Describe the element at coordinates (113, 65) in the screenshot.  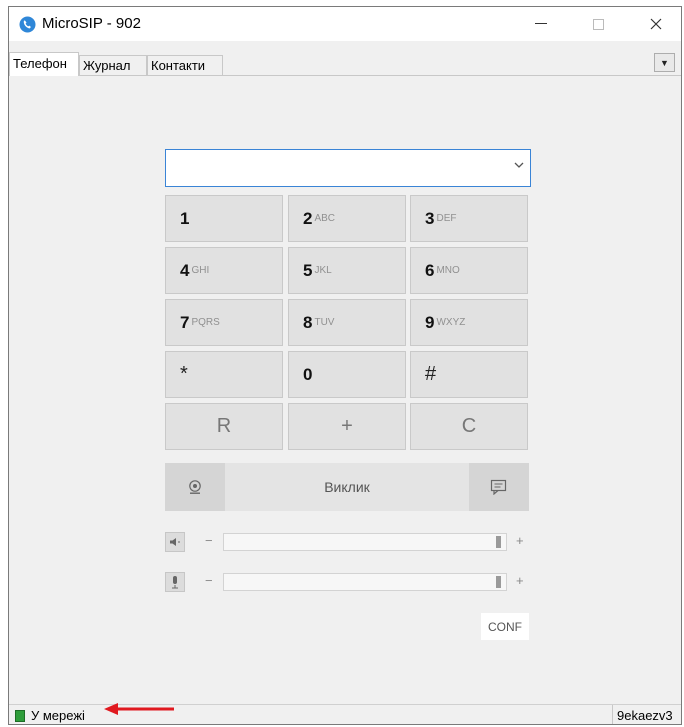
I see `tab-journal: Журнал` at that location.